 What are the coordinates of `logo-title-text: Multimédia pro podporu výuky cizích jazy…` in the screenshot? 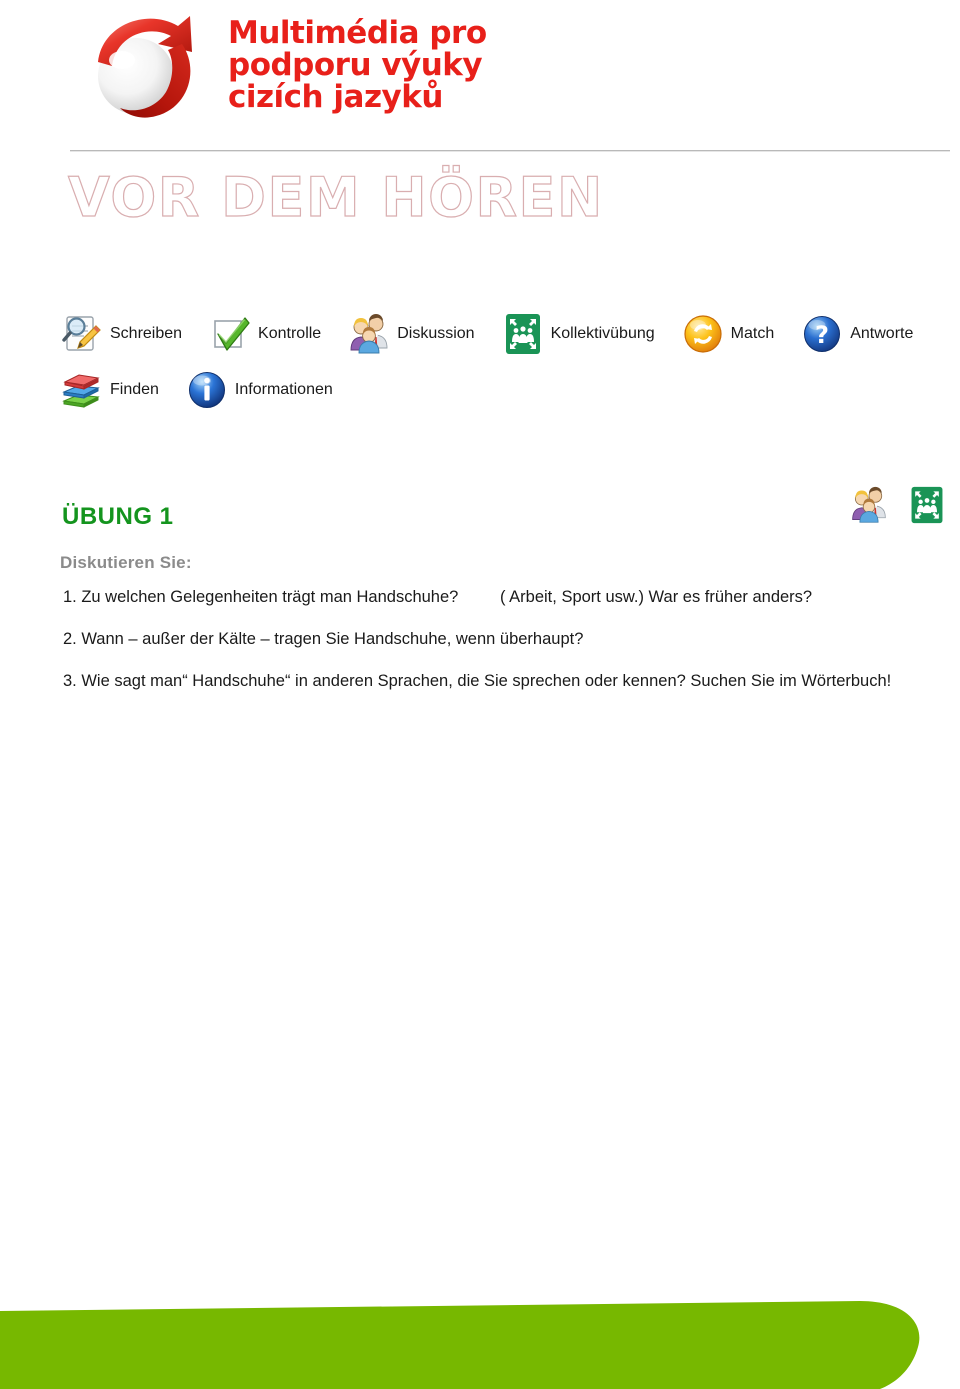 It's located at (357, 65).